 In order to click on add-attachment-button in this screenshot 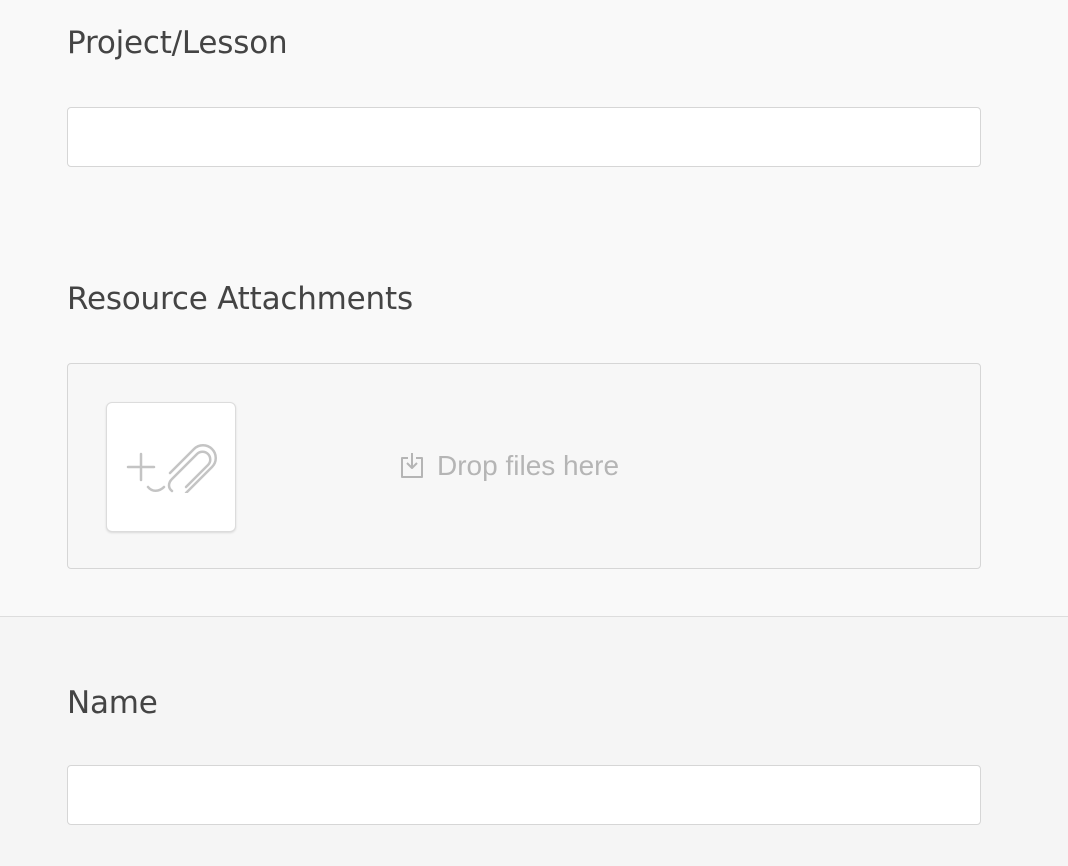, I will do `click(171, 467)`.